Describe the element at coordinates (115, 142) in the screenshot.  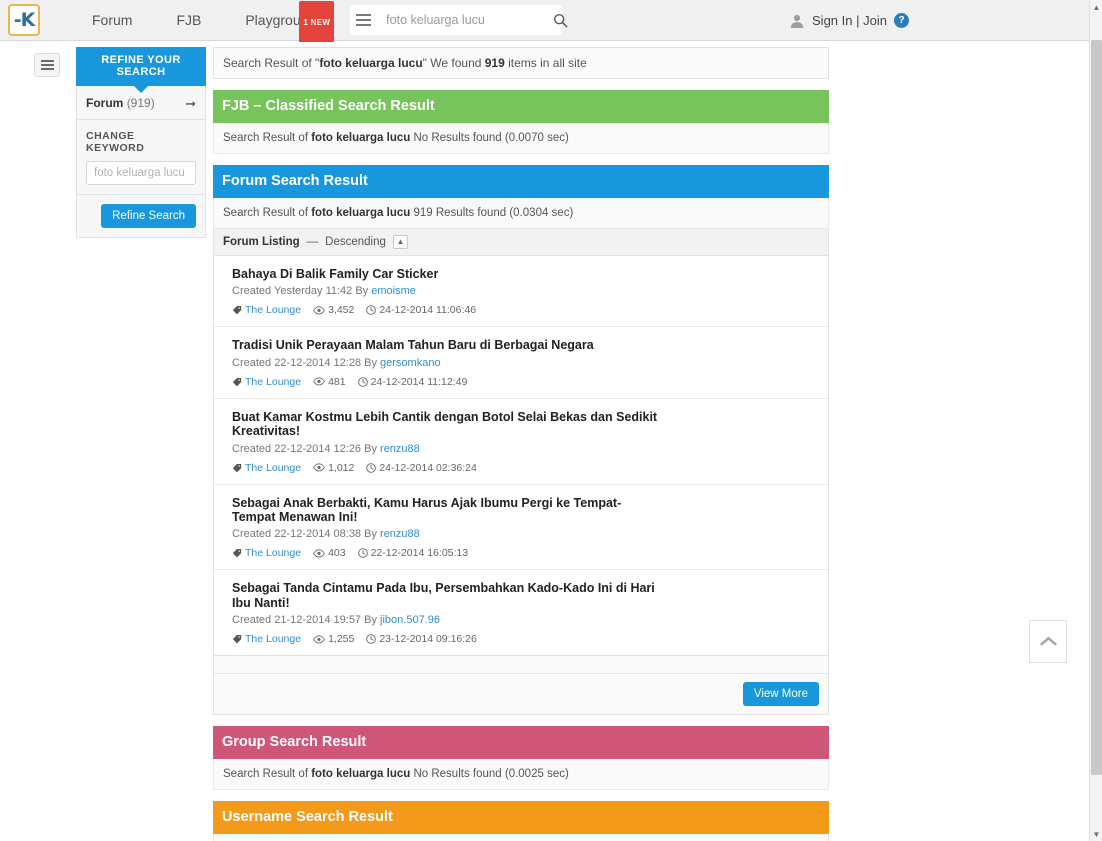
I see `change-keyword-label: CHANGE KEYWORD` at that location.